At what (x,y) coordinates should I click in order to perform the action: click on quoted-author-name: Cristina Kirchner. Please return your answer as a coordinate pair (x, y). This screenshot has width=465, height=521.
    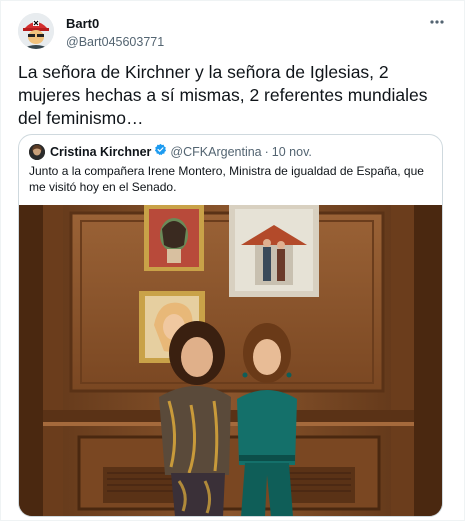
    Looking at the image, I should click on (101, 151).